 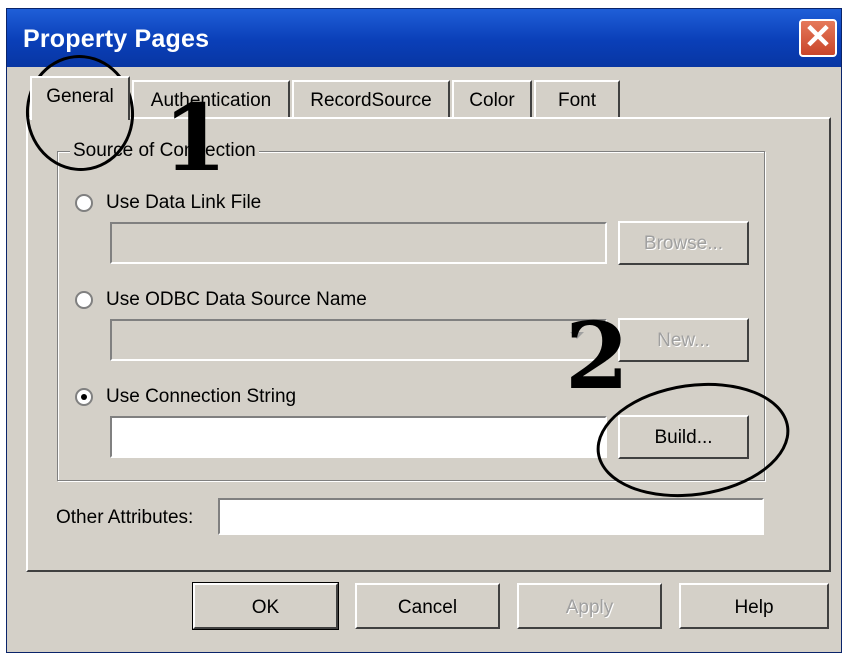 I want to click on apply-button-label: Apply, so click(x=589, y=607).